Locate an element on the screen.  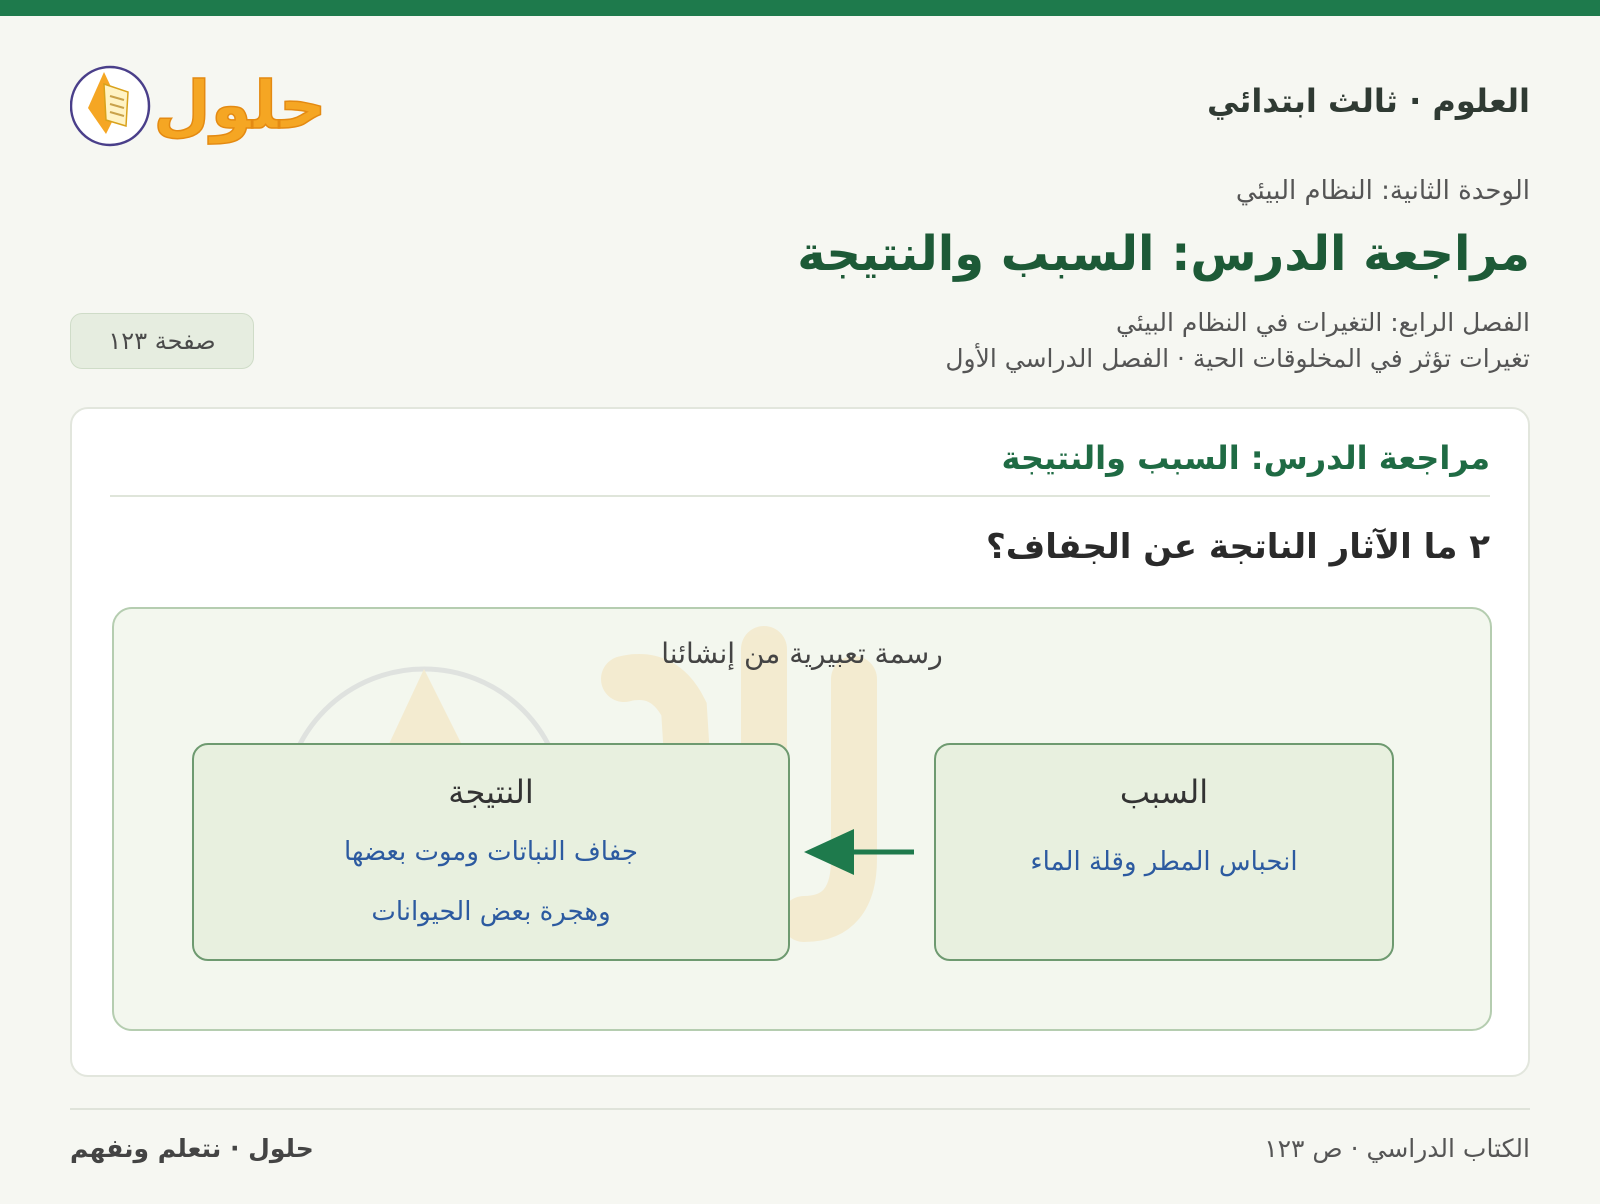
hulul-logo: حلول is located at coordinates (205, 103).